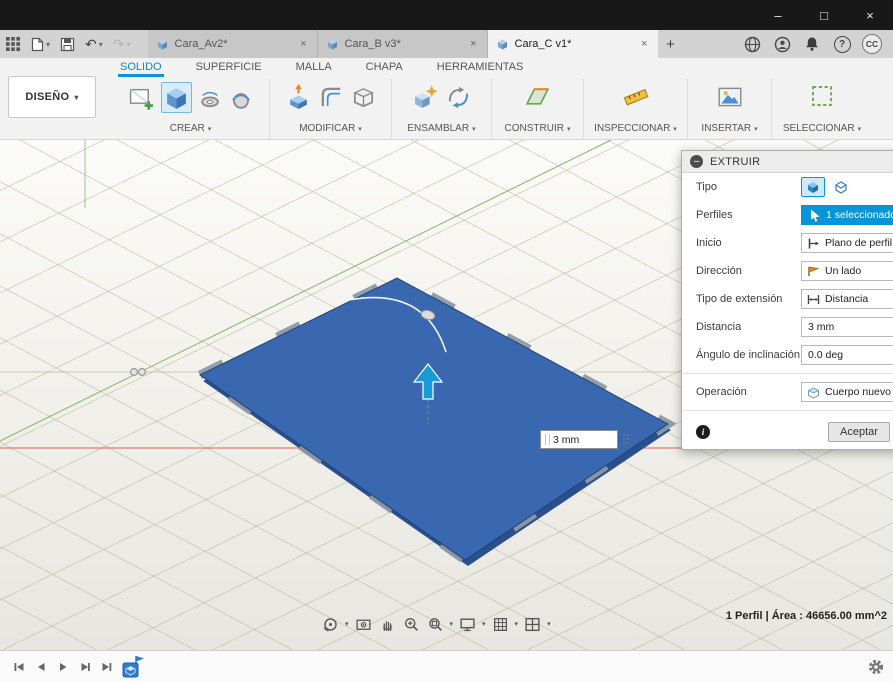 Image resolution: width=893 pixels, height=682 pixels. Describe the element at coordinates (133, 667) in the screenshot. I see `timeline-feature-marker` at that location.